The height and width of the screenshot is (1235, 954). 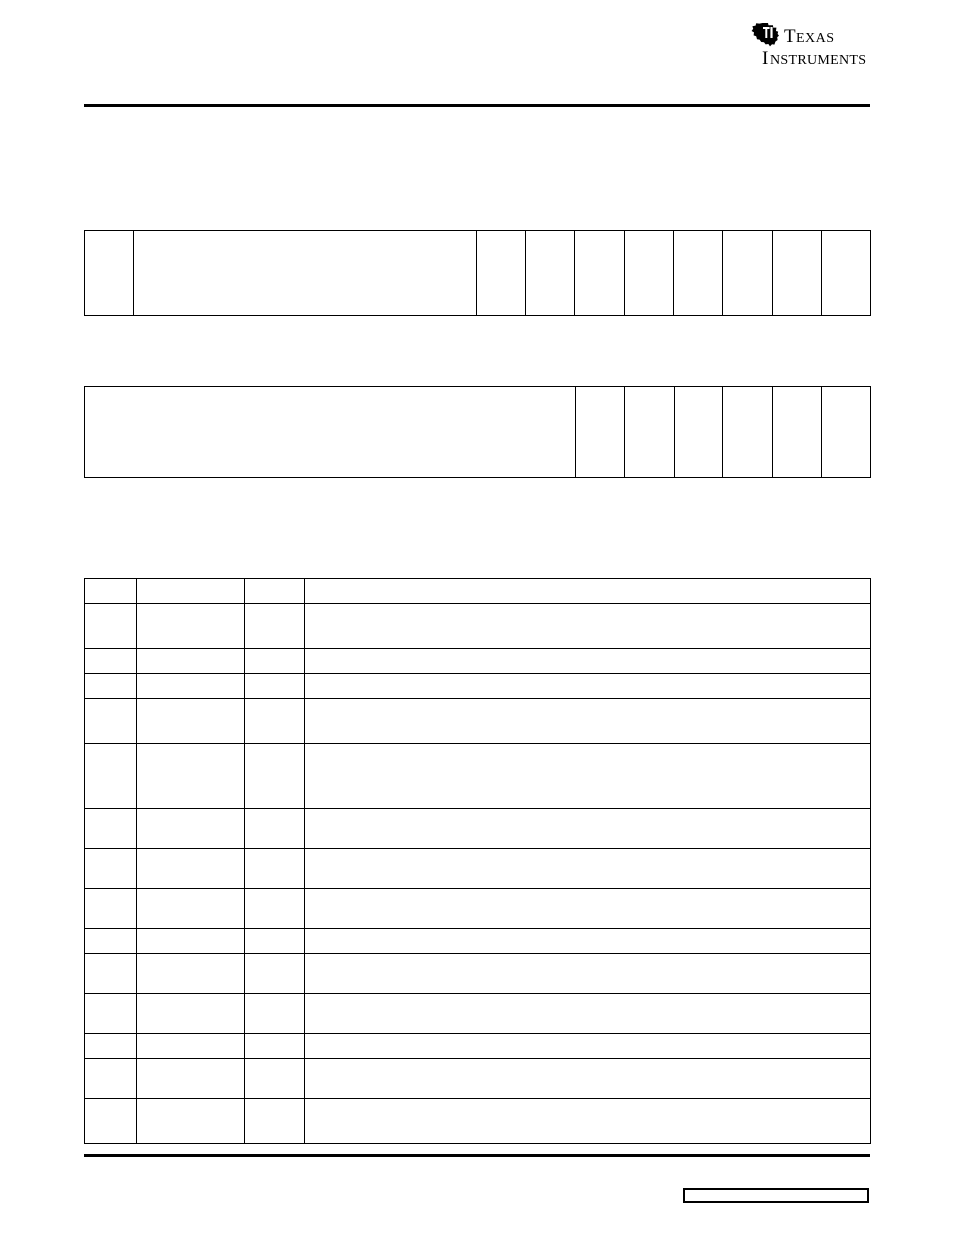 I want to click on svg-text: NSTRUMENTS, so click(x=818, y=60).